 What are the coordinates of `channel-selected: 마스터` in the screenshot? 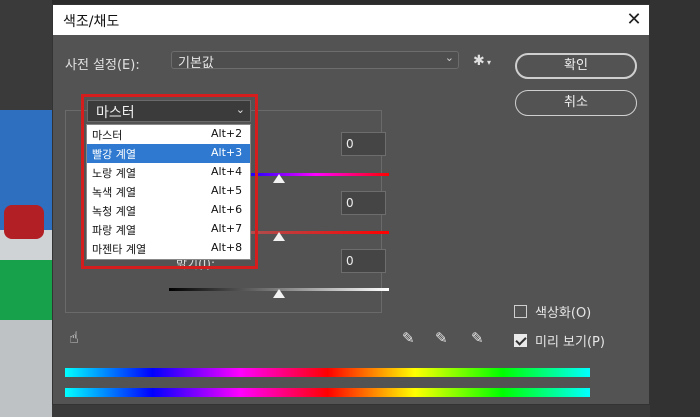 It's located at (115, 113).